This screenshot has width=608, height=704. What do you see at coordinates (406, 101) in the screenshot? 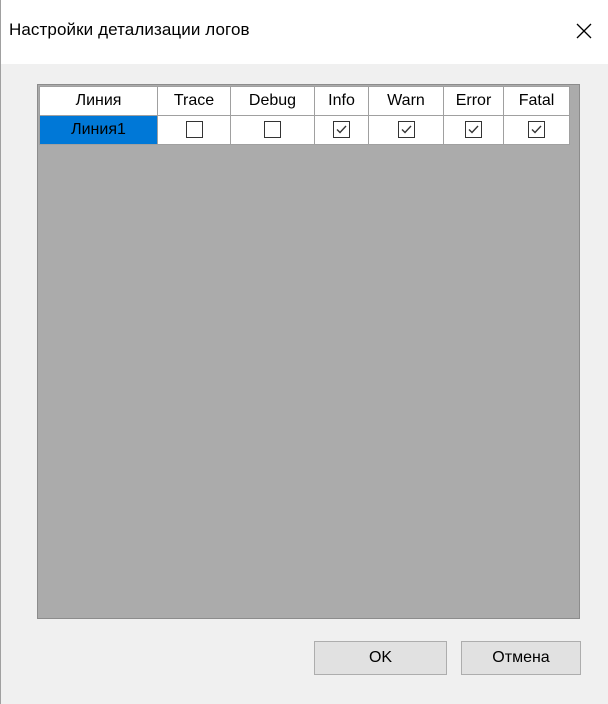
I see `column-header-warn: Warn` at bounding box center [406, 101].